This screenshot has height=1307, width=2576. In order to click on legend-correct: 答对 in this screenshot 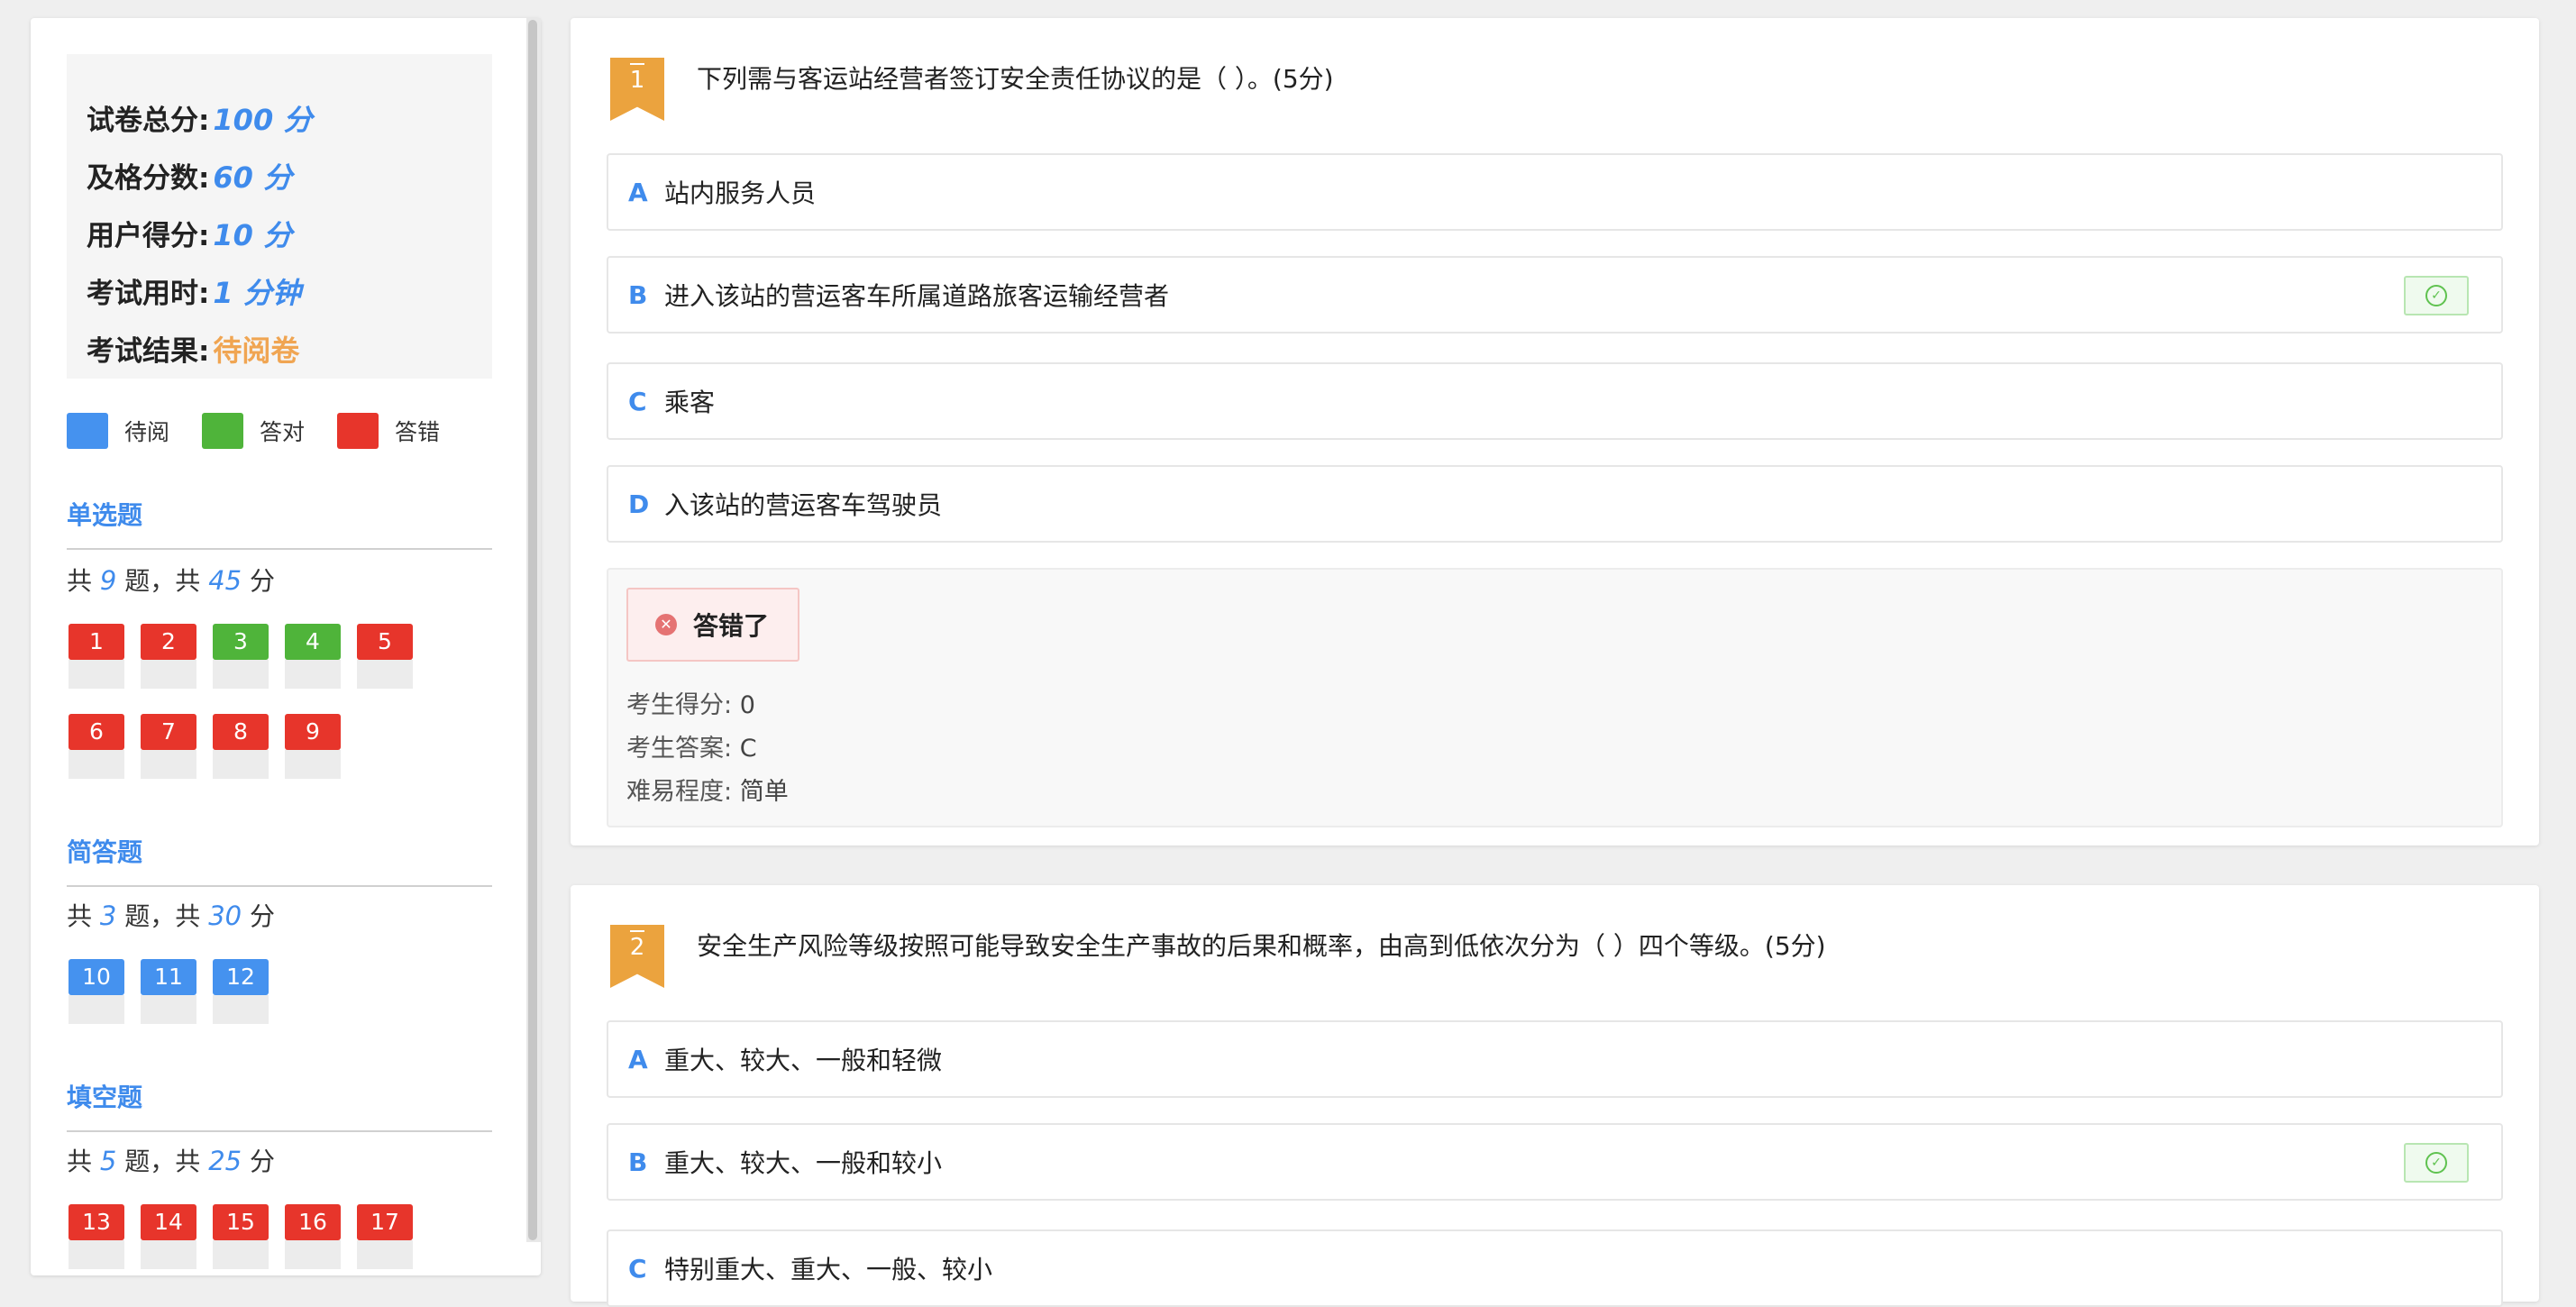, I will do `click(254, 431)`.